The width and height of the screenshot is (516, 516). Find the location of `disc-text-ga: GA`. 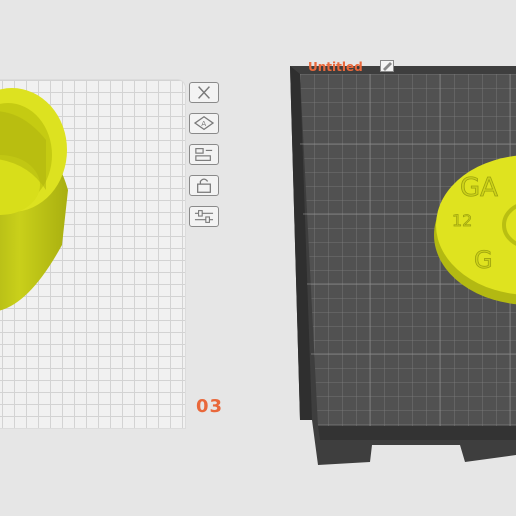

disc-text-ga: GA is located at coordinates (479, 188).